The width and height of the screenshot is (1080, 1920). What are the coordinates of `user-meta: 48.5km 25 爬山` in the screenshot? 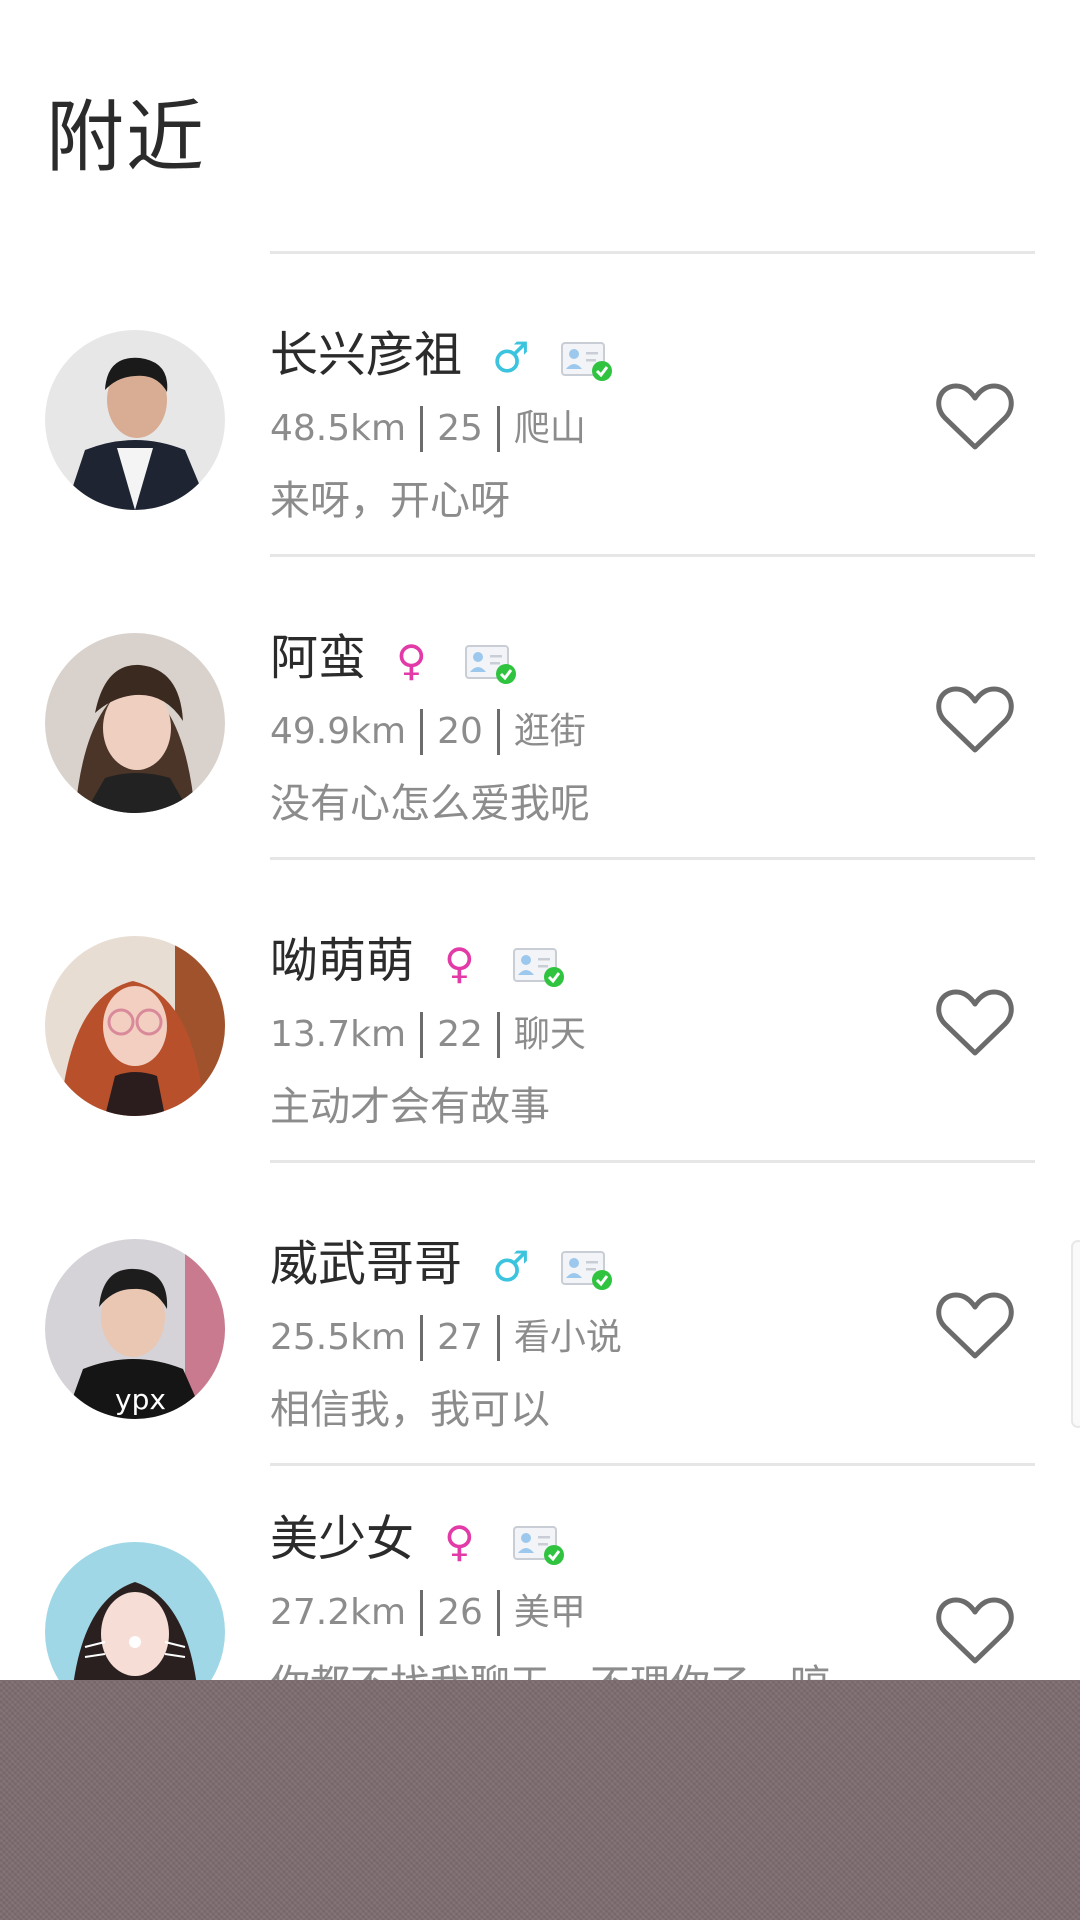 It's located at (428, 429).